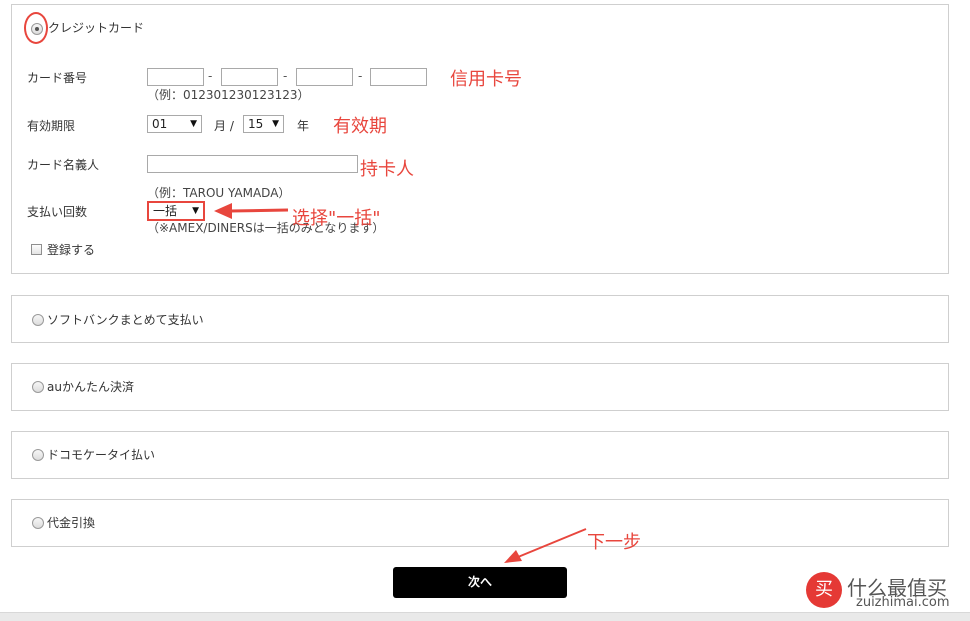  Describe the element at coordinates (224, 126) in the screenshot. I see `expiry-month-unit: 月 /` at that location.